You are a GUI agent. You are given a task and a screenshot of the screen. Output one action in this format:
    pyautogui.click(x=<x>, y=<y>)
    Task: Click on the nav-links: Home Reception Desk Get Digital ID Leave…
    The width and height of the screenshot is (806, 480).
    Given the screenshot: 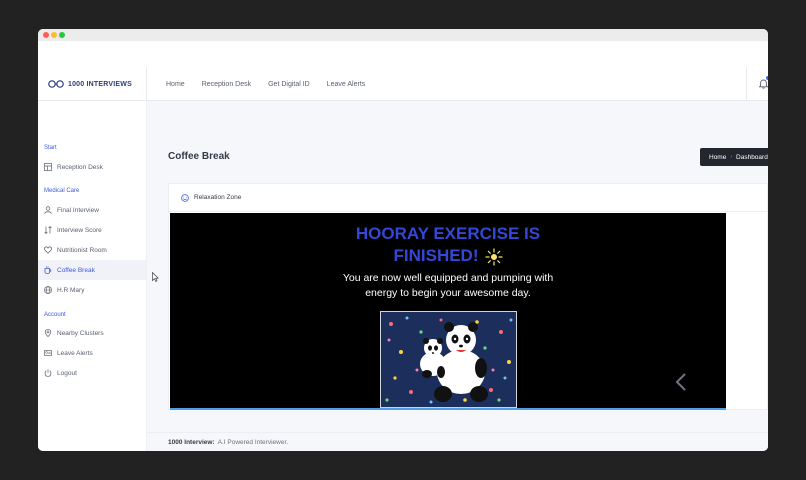 What is the action you would take?
    pyautogui.click(x=274, y=84)
    